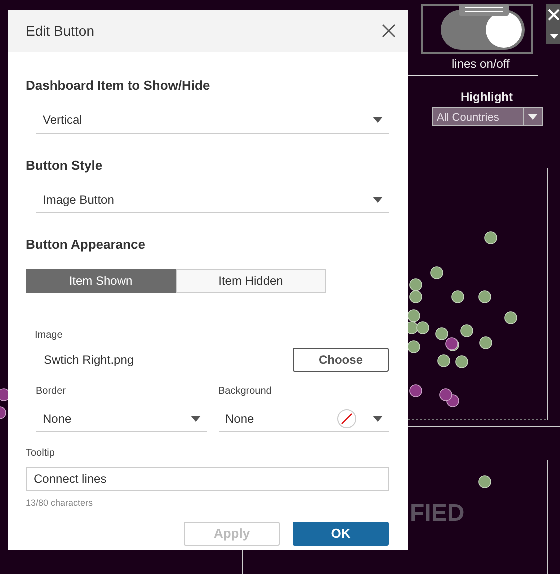 Image resolution: width=560 pixels, height=574 pixels. I want to click on ok-button: OK, so click(341, 534).